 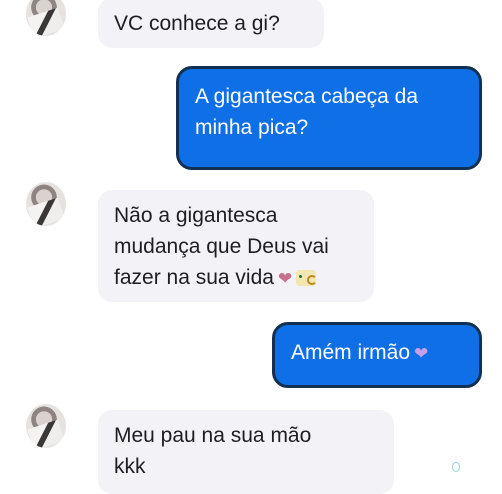 What do you see at coordinates (221, 246) in the screenshot?
I see `message-text: mudança que Deus vai` at bounding box center [221, 246].